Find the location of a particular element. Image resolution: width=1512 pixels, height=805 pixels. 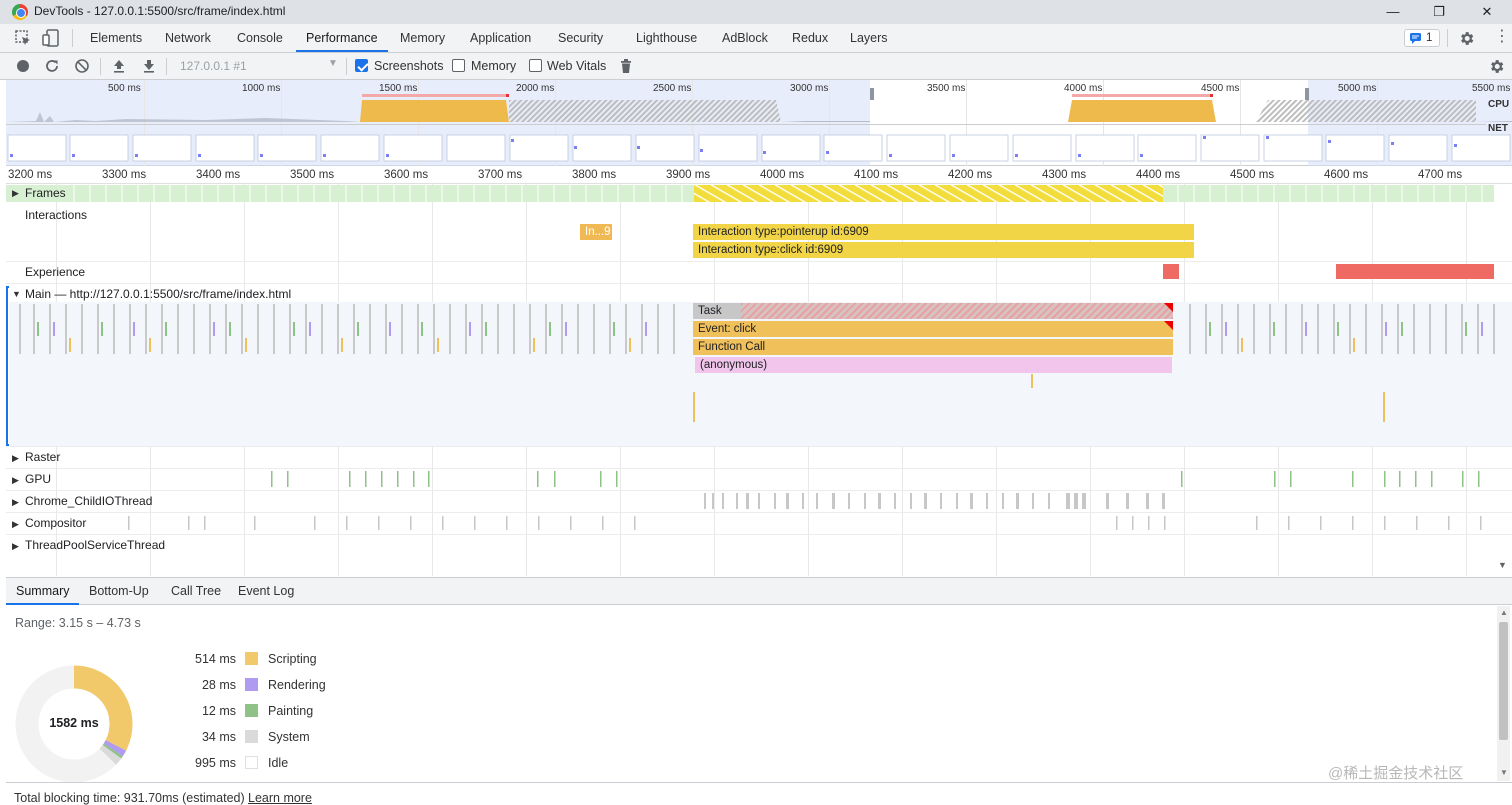

close-window-button: ✕ is located at coordinates (1487, 12).